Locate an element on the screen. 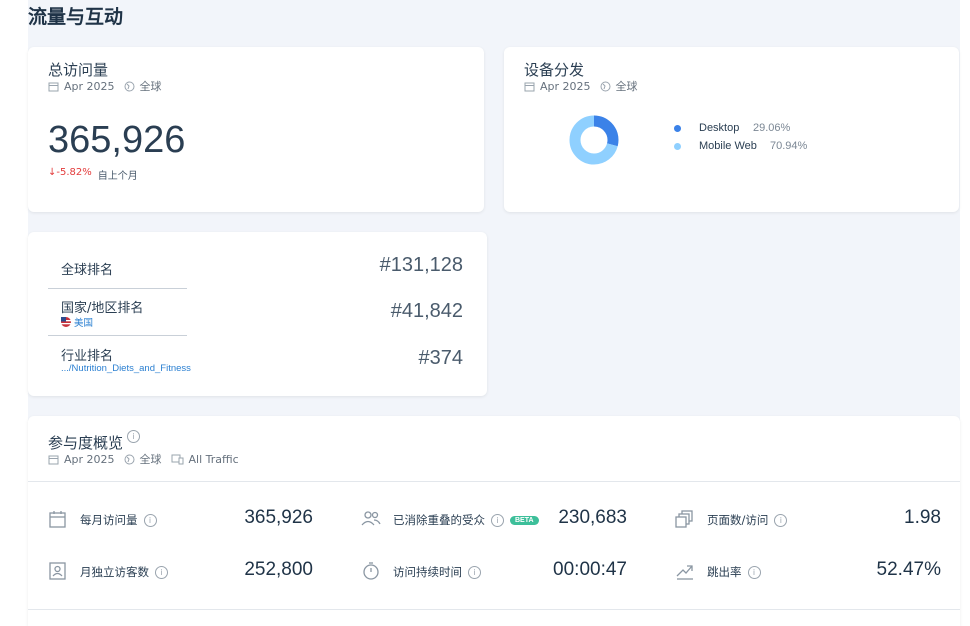 Image resolution: width=970 pixels, height=626 pixels. metric-label: 月独立访客数 i is located at coordinates (124, 572).